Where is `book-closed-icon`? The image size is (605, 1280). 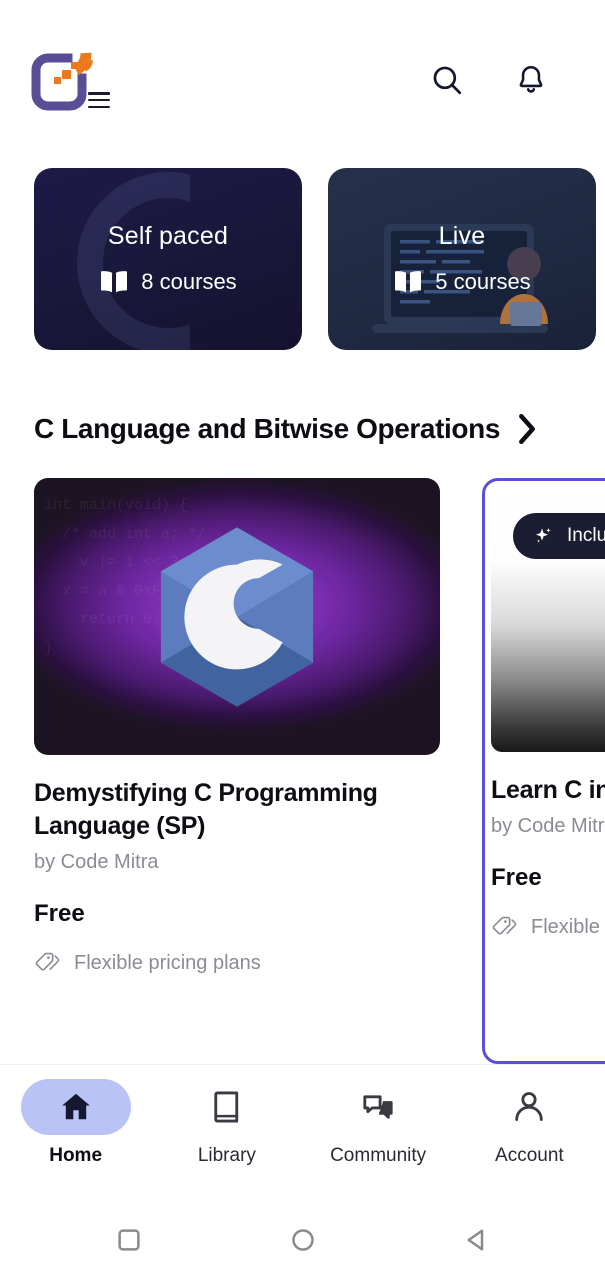
book-closed-icon is located at coordinates (226, 1107).